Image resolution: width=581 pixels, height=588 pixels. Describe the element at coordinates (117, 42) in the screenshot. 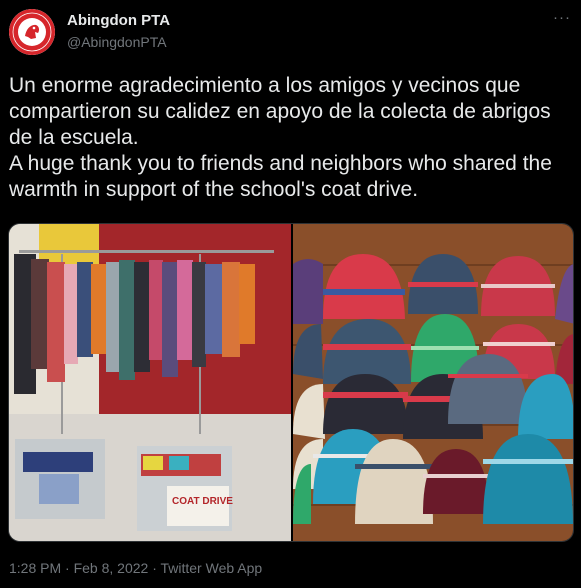

I see `author-handle: @AbingdonPTA` at that location.